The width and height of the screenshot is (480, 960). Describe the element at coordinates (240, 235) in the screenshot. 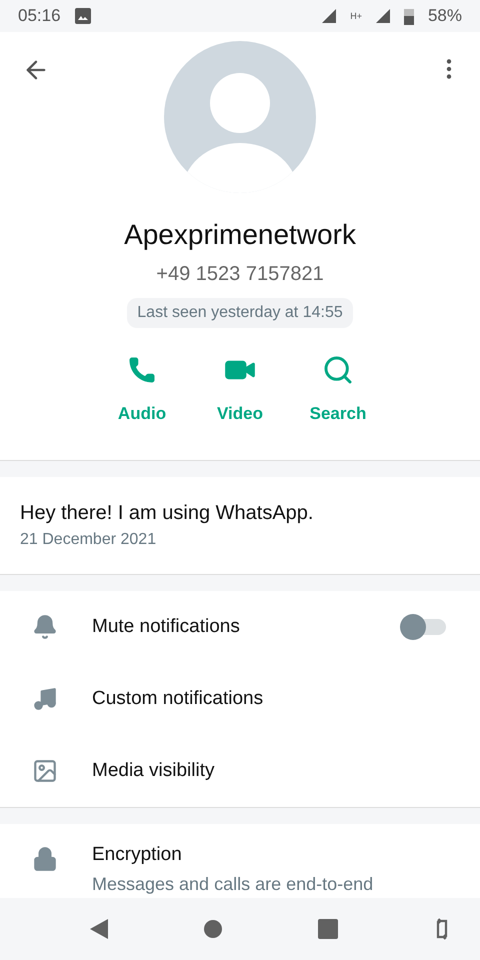

I see `contact-name: Apexprimenetwork` at that location.